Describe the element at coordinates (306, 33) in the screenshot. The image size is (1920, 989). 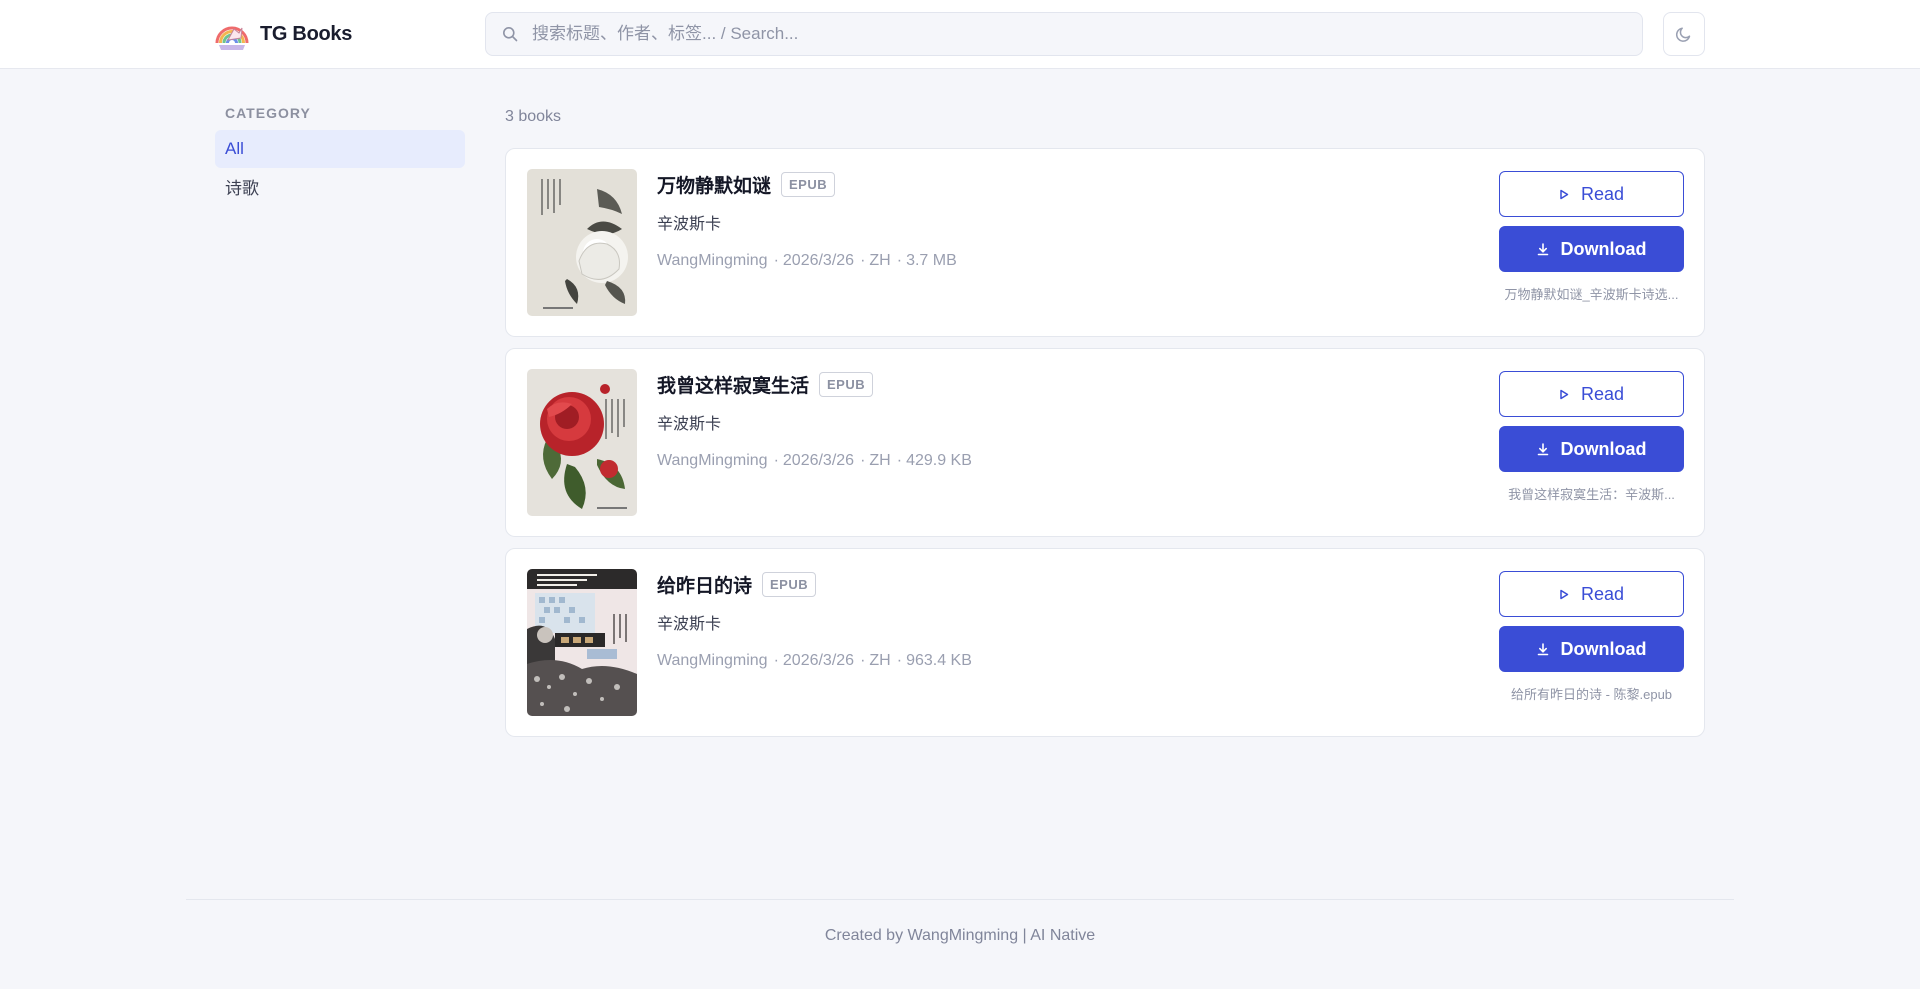
I see `app-name: TG Books` at that location.